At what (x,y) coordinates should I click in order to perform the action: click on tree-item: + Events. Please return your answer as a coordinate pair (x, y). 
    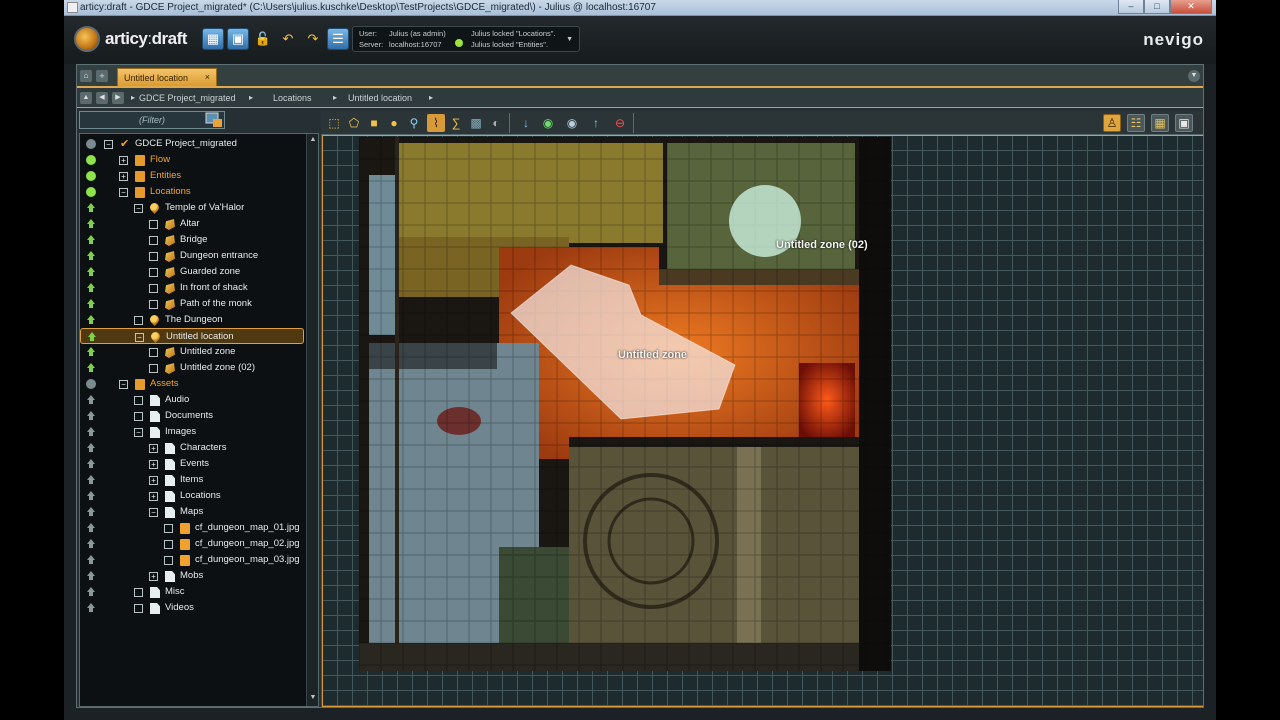
    Looking at the image, I should click on (192, 464).